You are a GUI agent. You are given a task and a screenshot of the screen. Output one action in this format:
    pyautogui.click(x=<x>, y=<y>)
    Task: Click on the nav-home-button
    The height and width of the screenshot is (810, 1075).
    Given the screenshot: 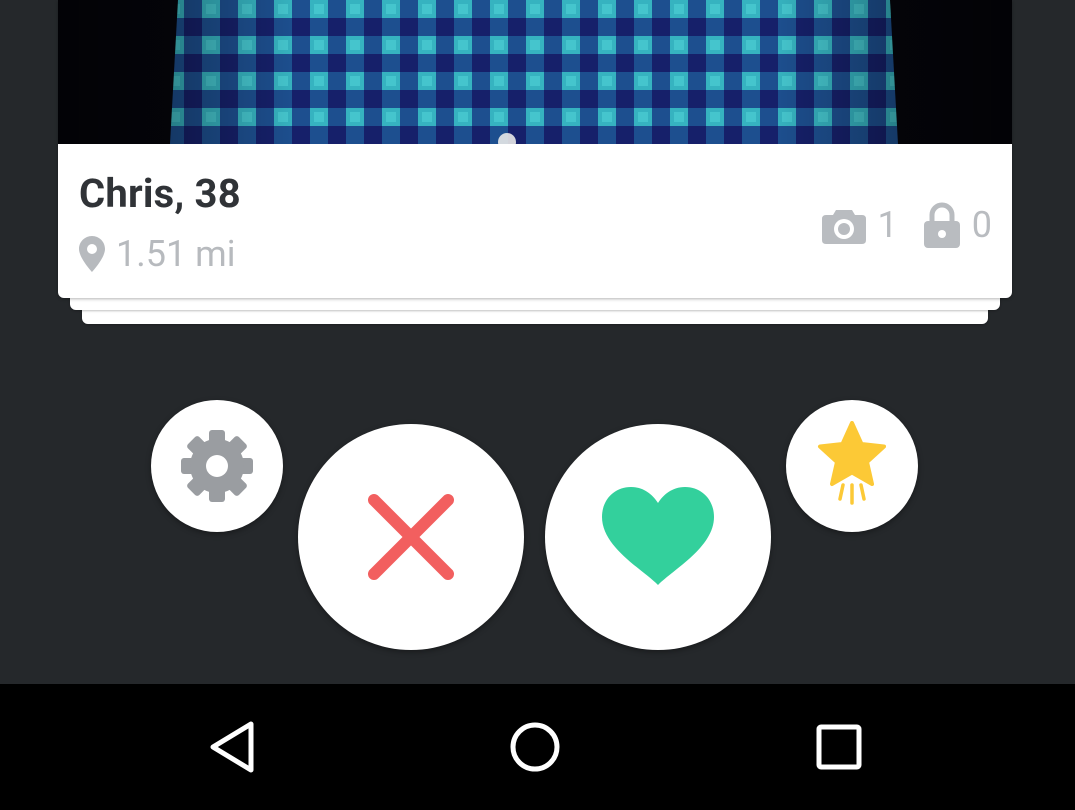 What is the action you would take?
    pyautogui.click(x=535, y=747)
    